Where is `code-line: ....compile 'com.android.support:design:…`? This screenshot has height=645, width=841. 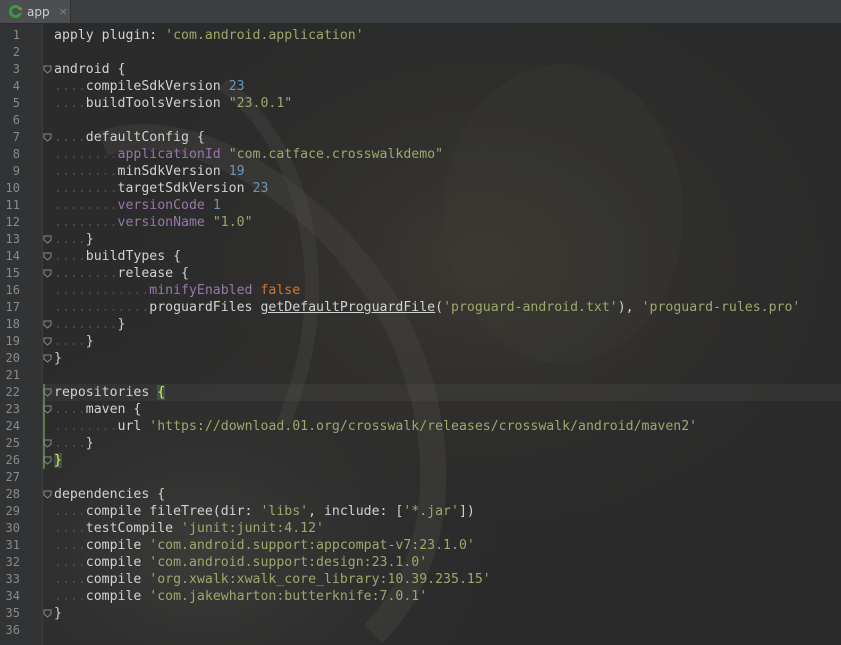
code-line: ....compile 'com.android.support:design:… is located at coordinates (240, 562).